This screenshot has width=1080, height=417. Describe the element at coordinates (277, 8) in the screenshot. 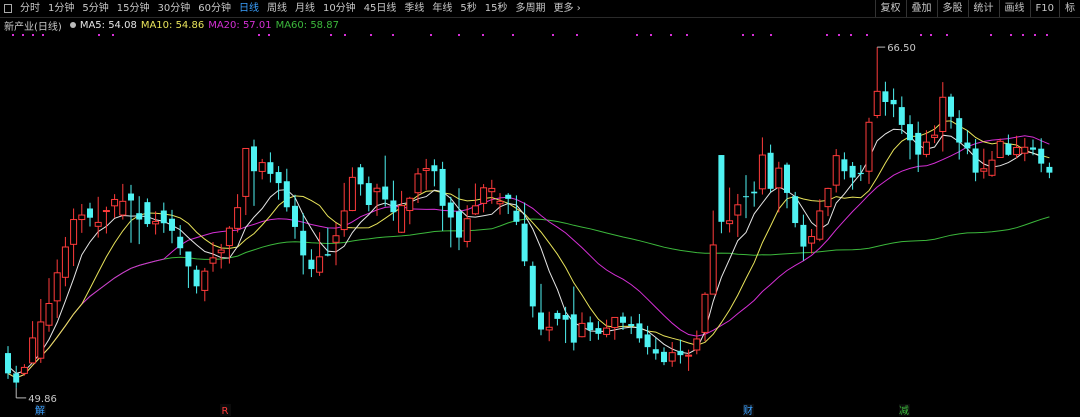

I see `tab-period-7: 周线` at that location.